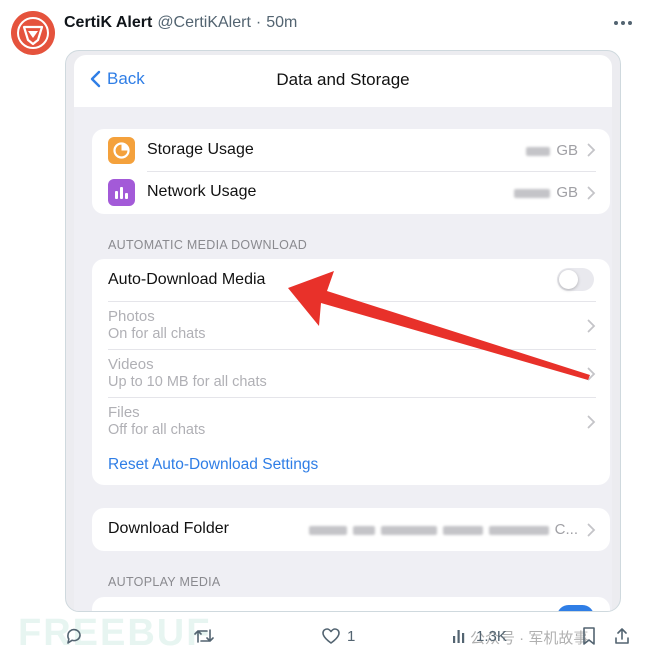 This screenshot has height=665, width=651. What do you see at coordinates (204, 23) in the screenshot?
I see `author-handle: @CertiKAlert` at bounding box center [204, 23].